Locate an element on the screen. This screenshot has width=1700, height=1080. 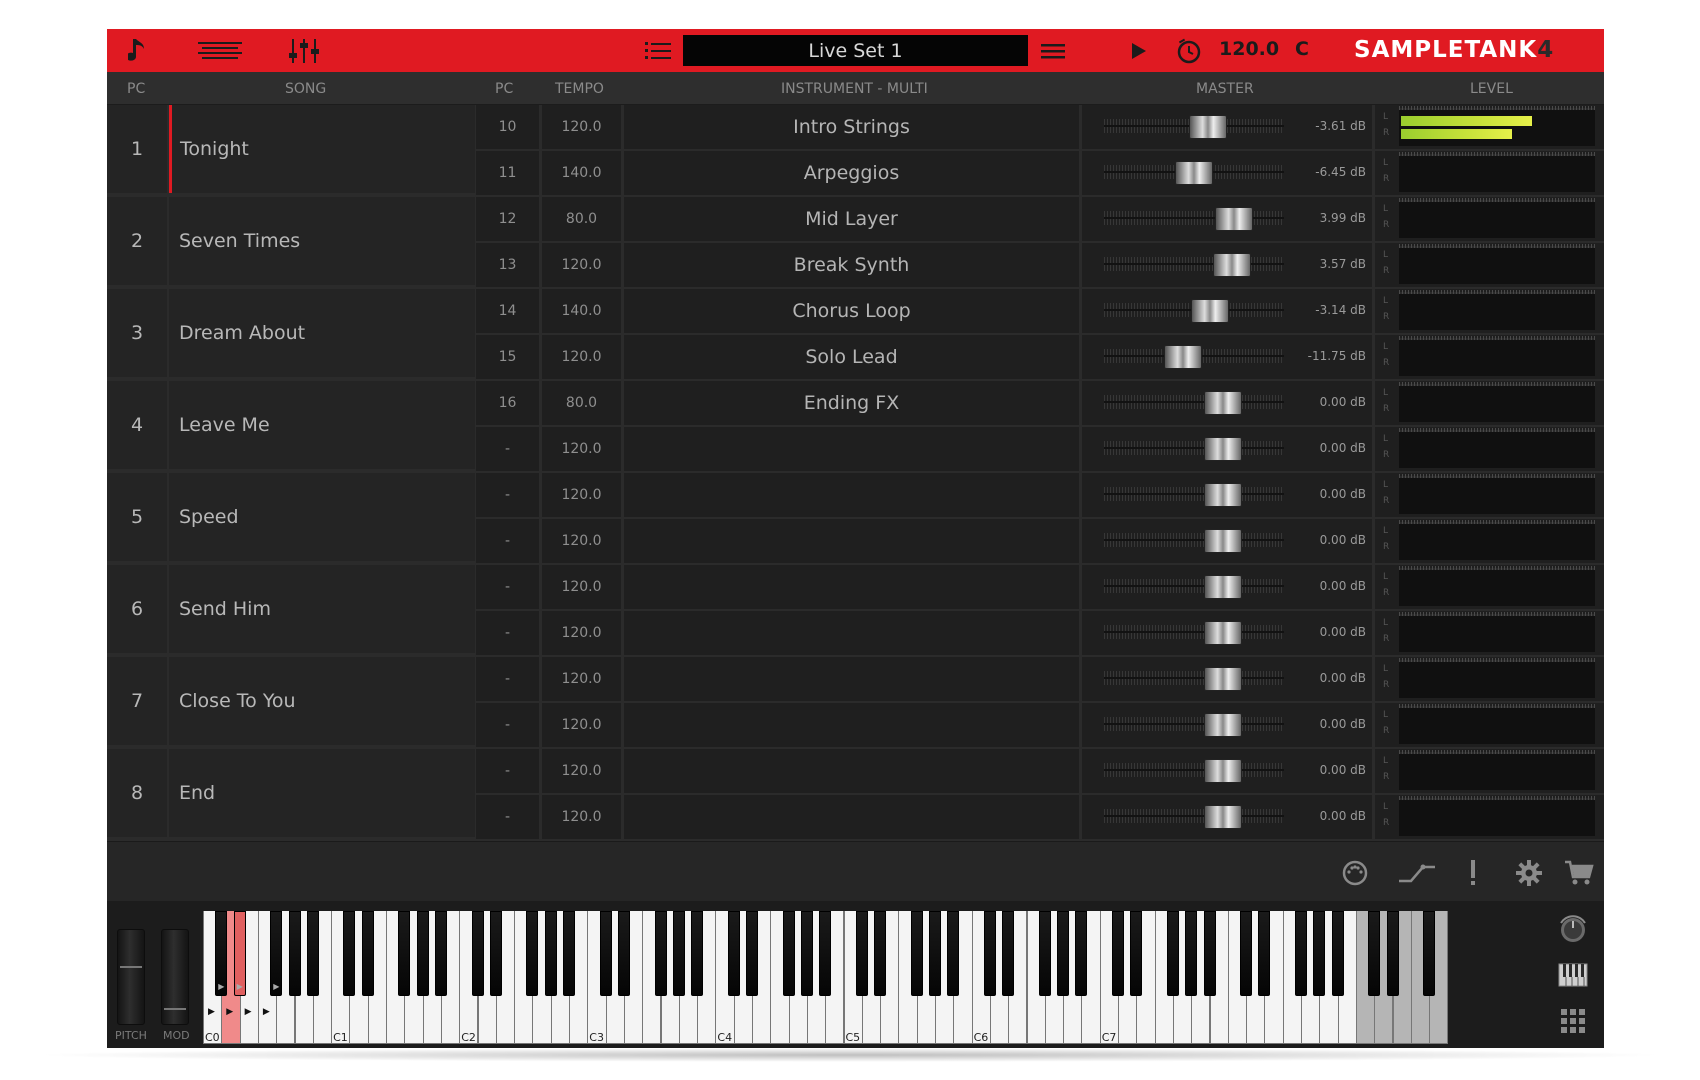
song-row: 4 Leave Me is located at coordinates (291, 426).